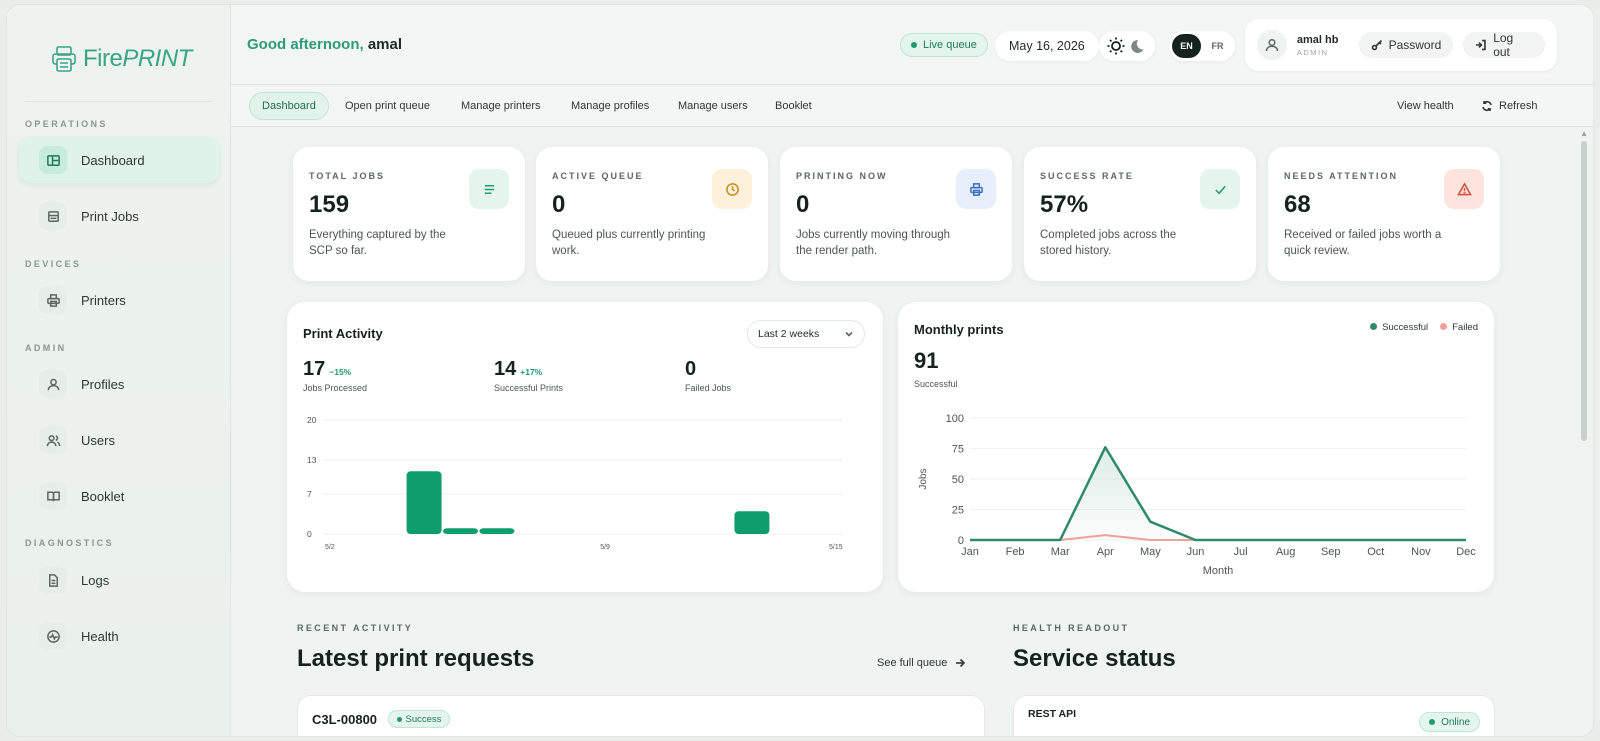  Describe the element at coordinates (501, 106) in the screenshot. I see `tab-manage-printers: Manage printers` at that location.